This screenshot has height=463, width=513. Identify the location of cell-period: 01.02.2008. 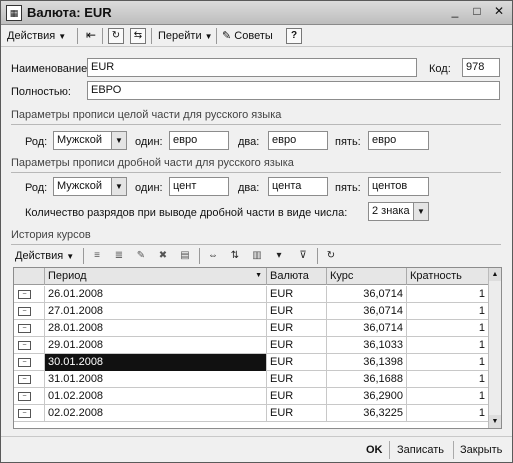
(156, 396).